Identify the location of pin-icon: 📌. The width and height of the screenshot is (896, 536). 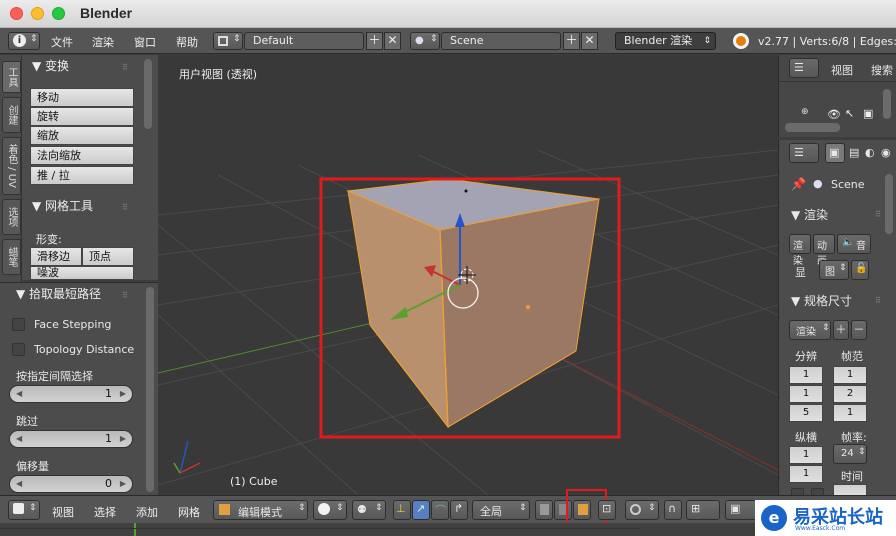
(798, 184).